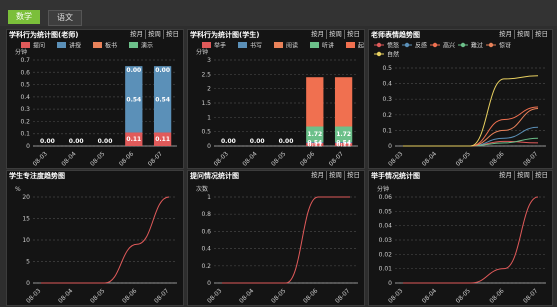 The width and height of the screenshot is (557, 307). I want to click on y-tick-label: 15, so click(26, 219).